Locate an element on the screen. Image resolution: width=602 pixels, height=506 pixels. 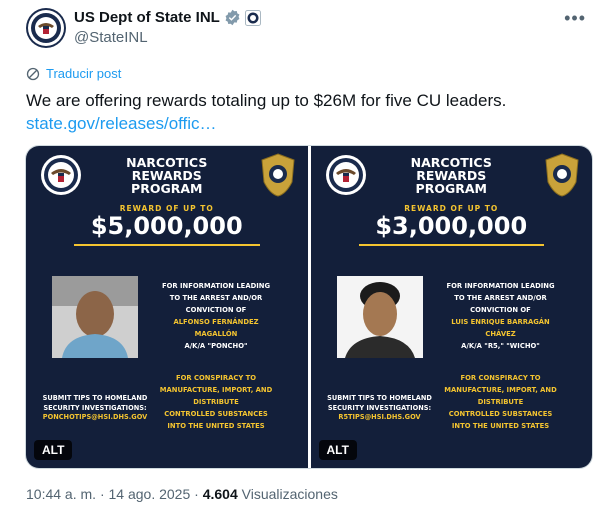
views-label: Visualizaciones is located at coordinates (289, 494).